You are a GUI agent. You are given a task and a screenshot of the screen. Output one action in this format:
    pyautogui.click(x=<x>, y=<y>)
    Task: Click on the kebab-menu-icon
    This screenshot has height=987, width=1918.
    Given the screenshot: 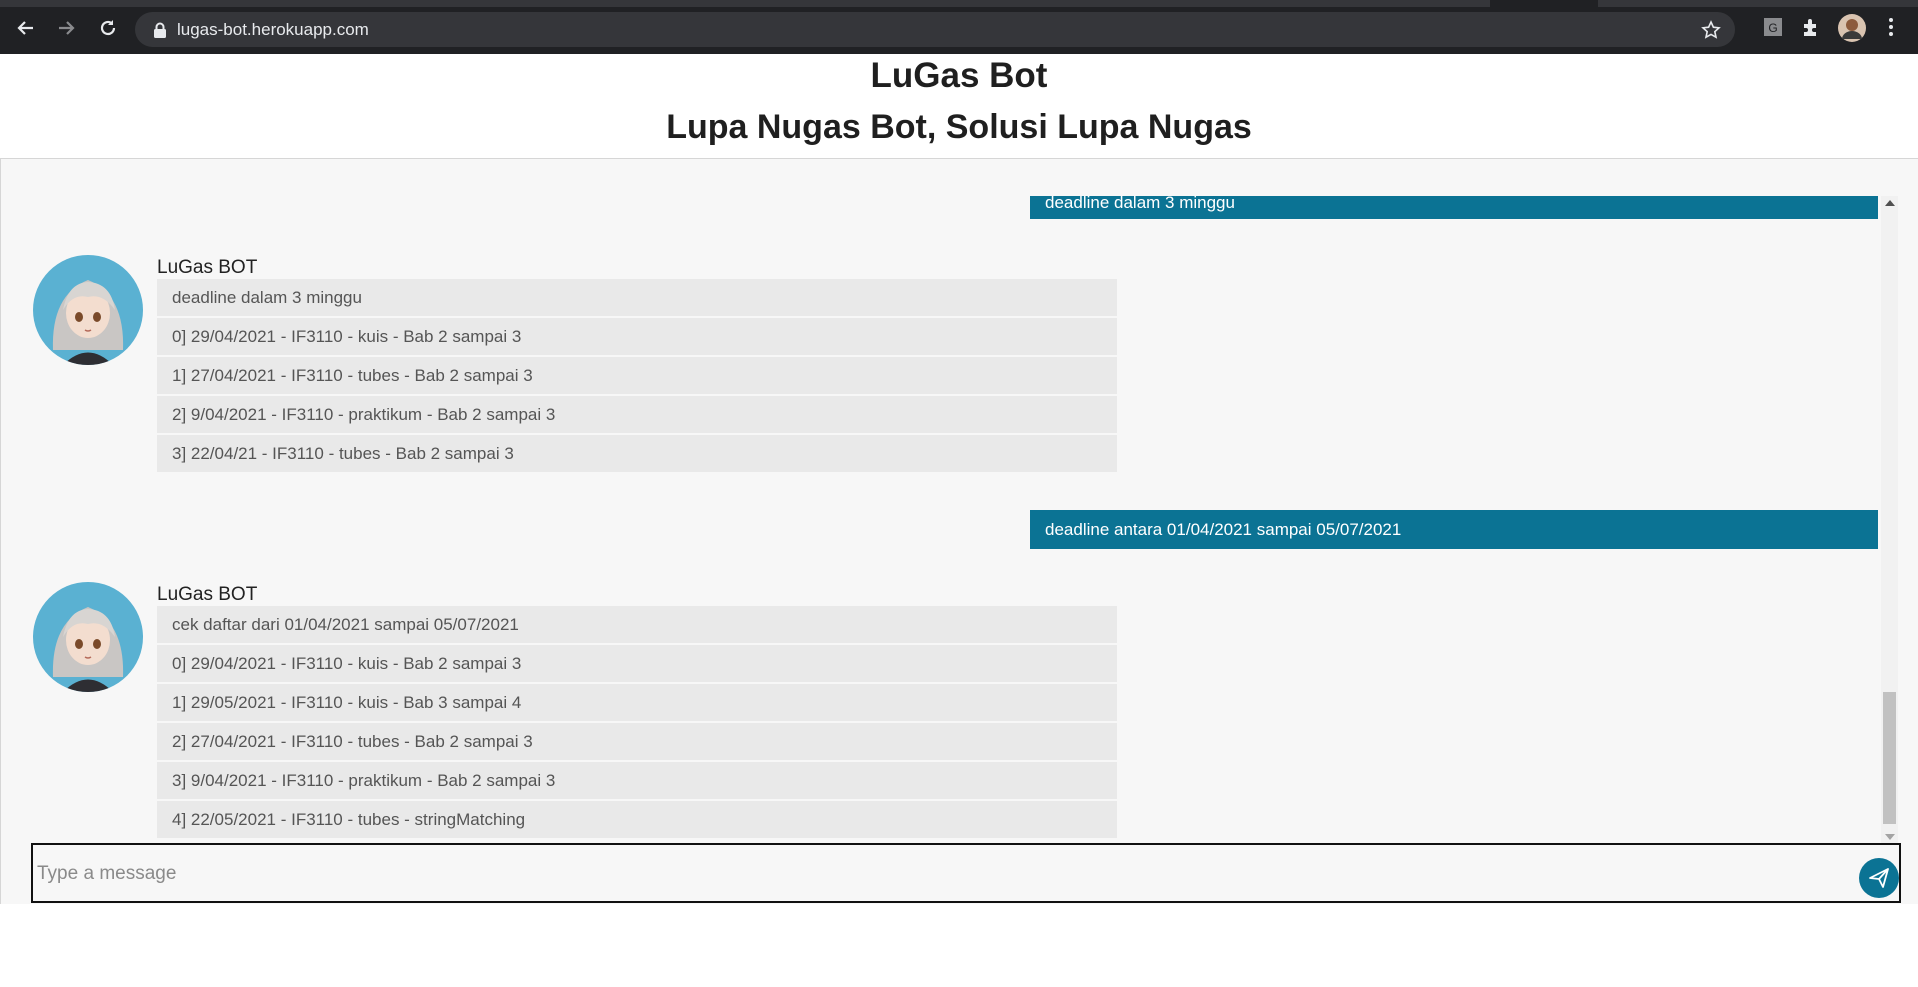 What is the action you would take?
    pyautogui.click(x=1891, y=29)
    